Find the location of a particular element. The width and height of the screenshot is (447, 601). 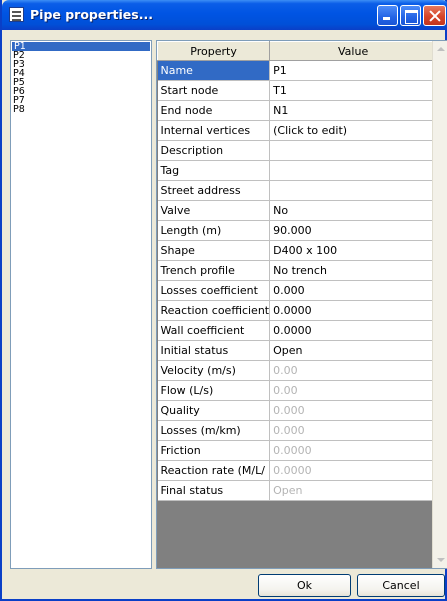

property-name-cell: Length (m) is located at coordinates (214, 230).